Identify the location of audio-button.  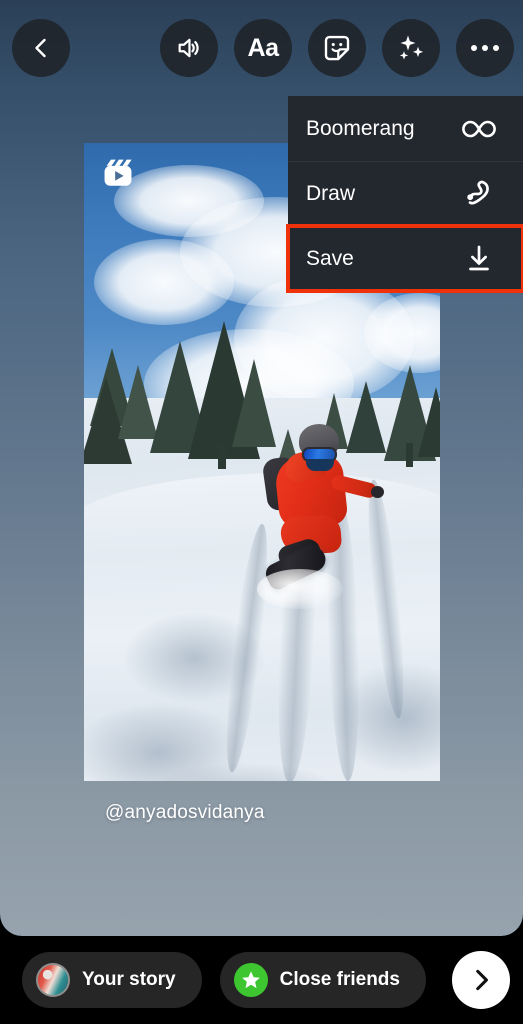
(189, 48).